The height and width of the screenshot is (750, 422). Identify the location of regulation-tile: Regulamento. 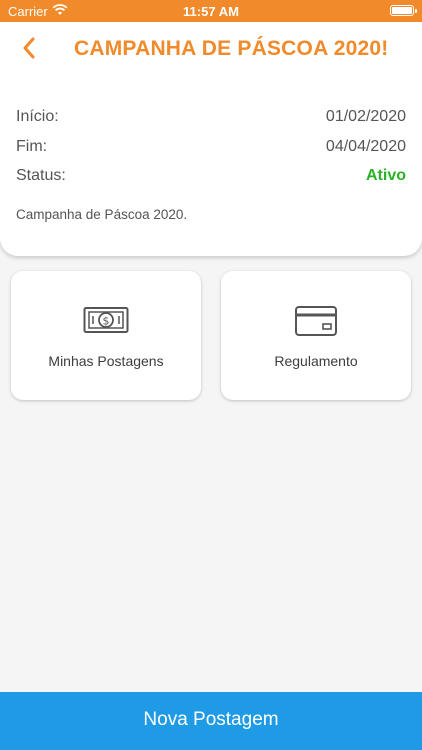
(316, 335).